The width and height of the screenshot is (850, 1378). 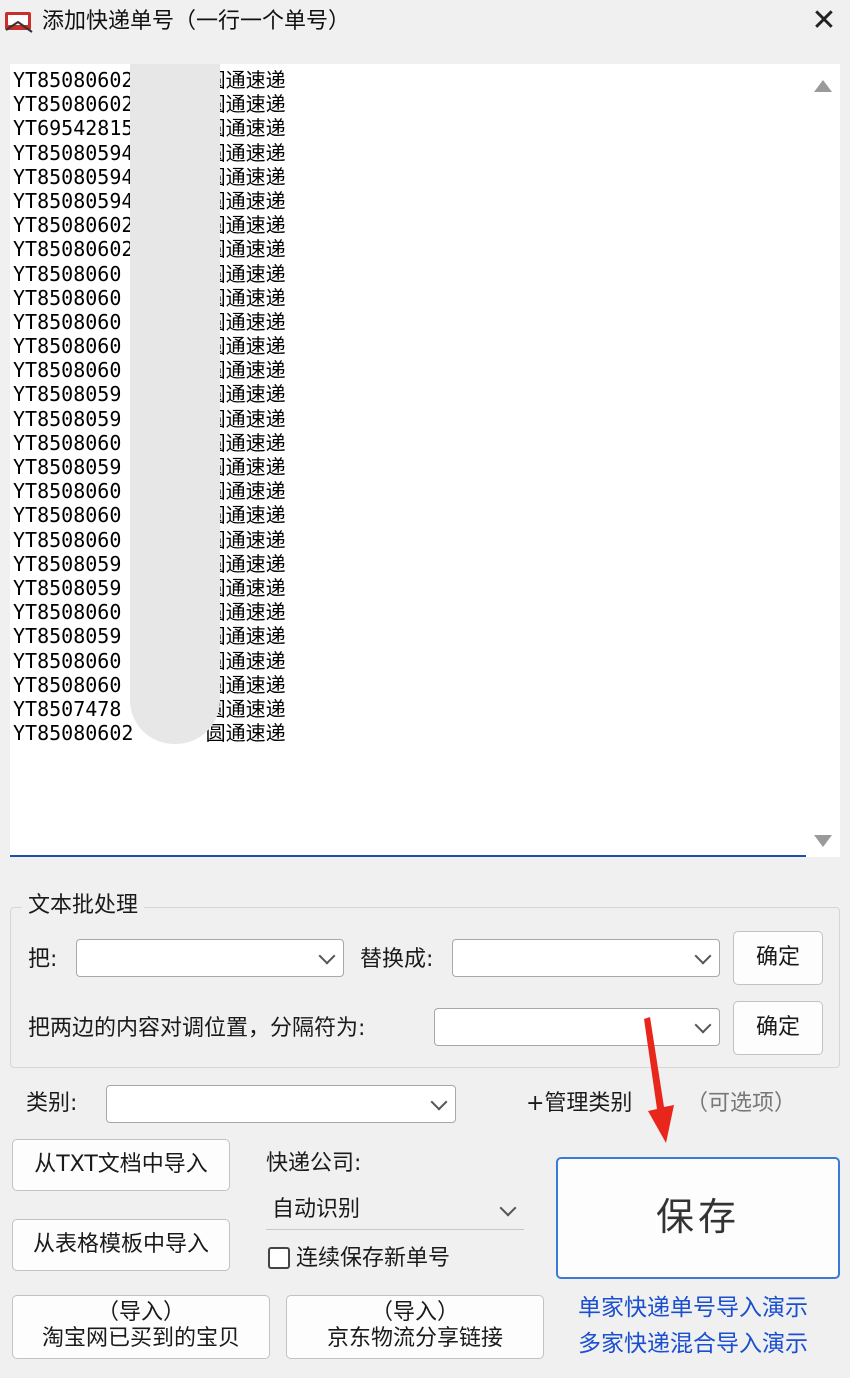 I want to click on confirm-swap-button: 确定, so click(x=778, y=1028).